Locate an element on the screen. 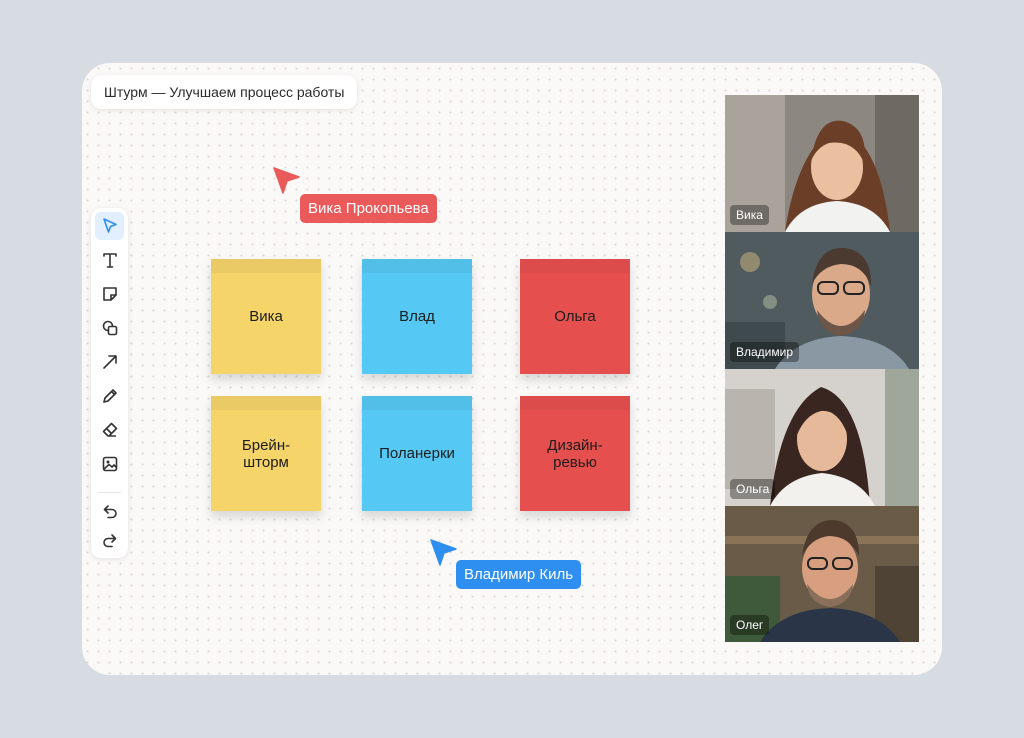  video-tile: Ольга is located at coordinates (822, 437).